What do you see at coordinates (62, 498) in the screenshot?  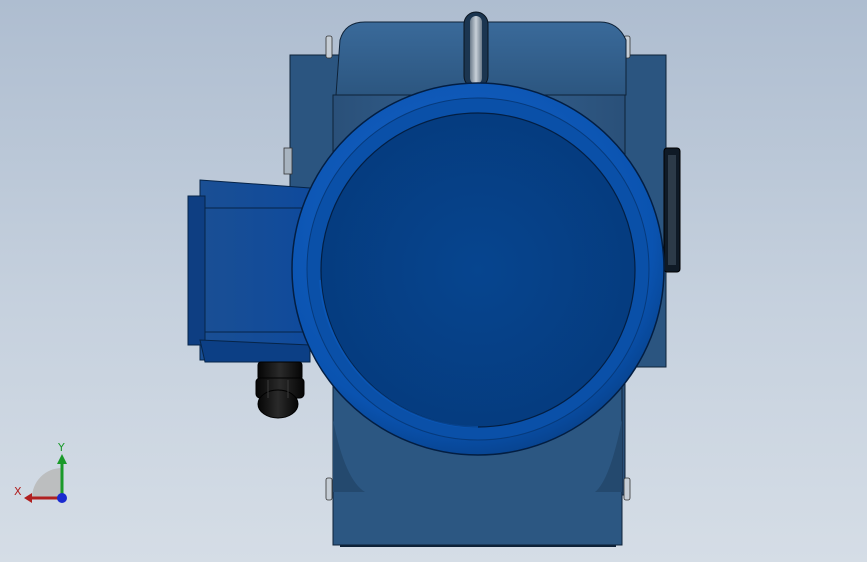 I see `triad-z-axis` at bounding box center [62, 498].